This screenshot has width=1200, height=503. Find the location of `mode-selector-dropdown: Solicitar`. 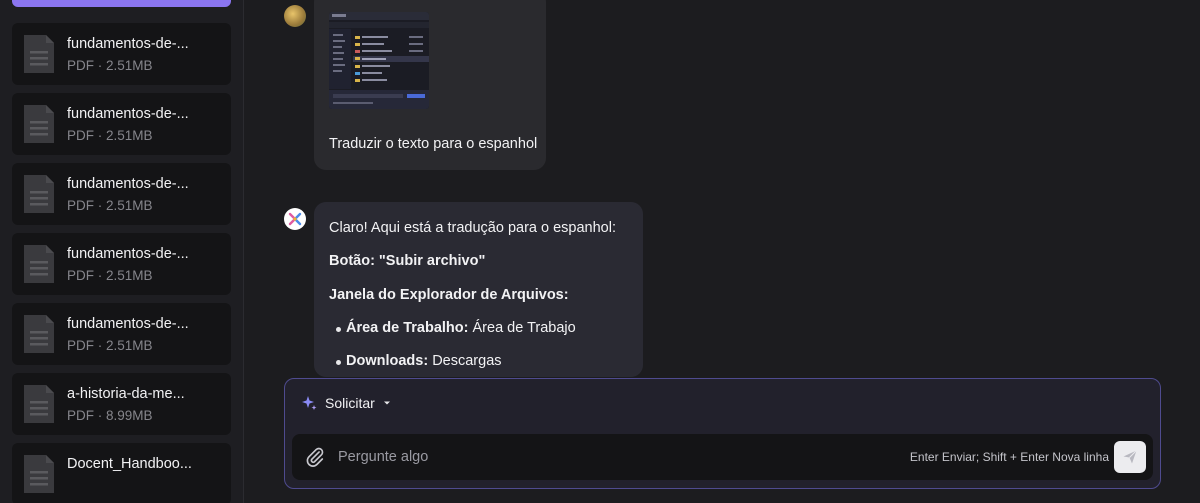

mode-selector-dropdown: Solicitar is located at coordinates (346, 403).